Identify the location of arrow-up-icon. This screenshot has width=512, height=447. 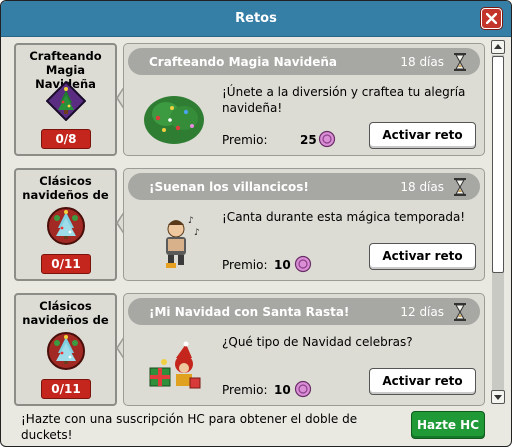
(498, 46).